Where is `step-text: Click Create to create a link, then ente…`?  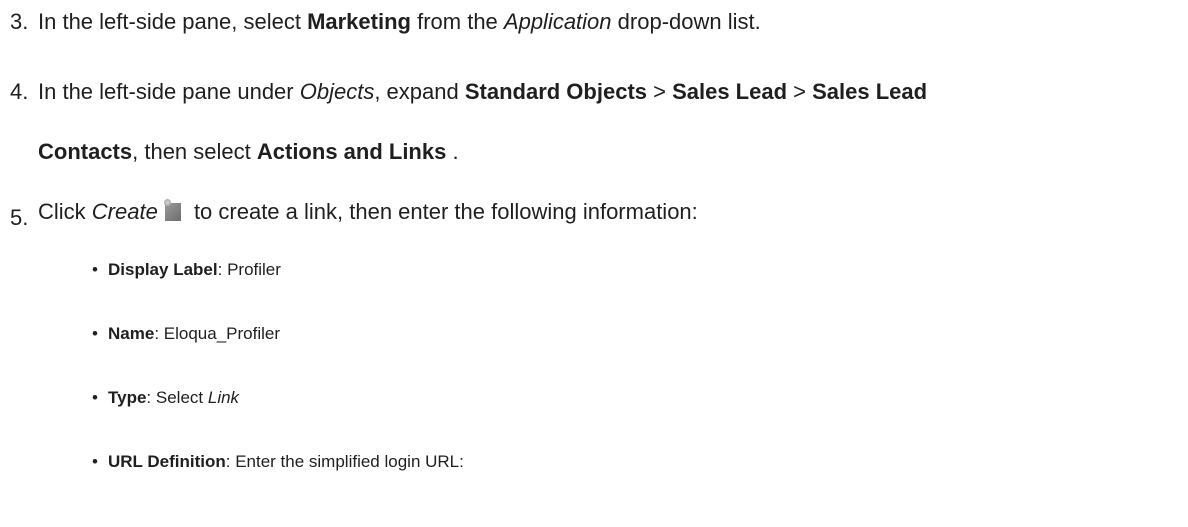
step-text: Click Create to create a link, then ente… is located at coordinates (368, 211).